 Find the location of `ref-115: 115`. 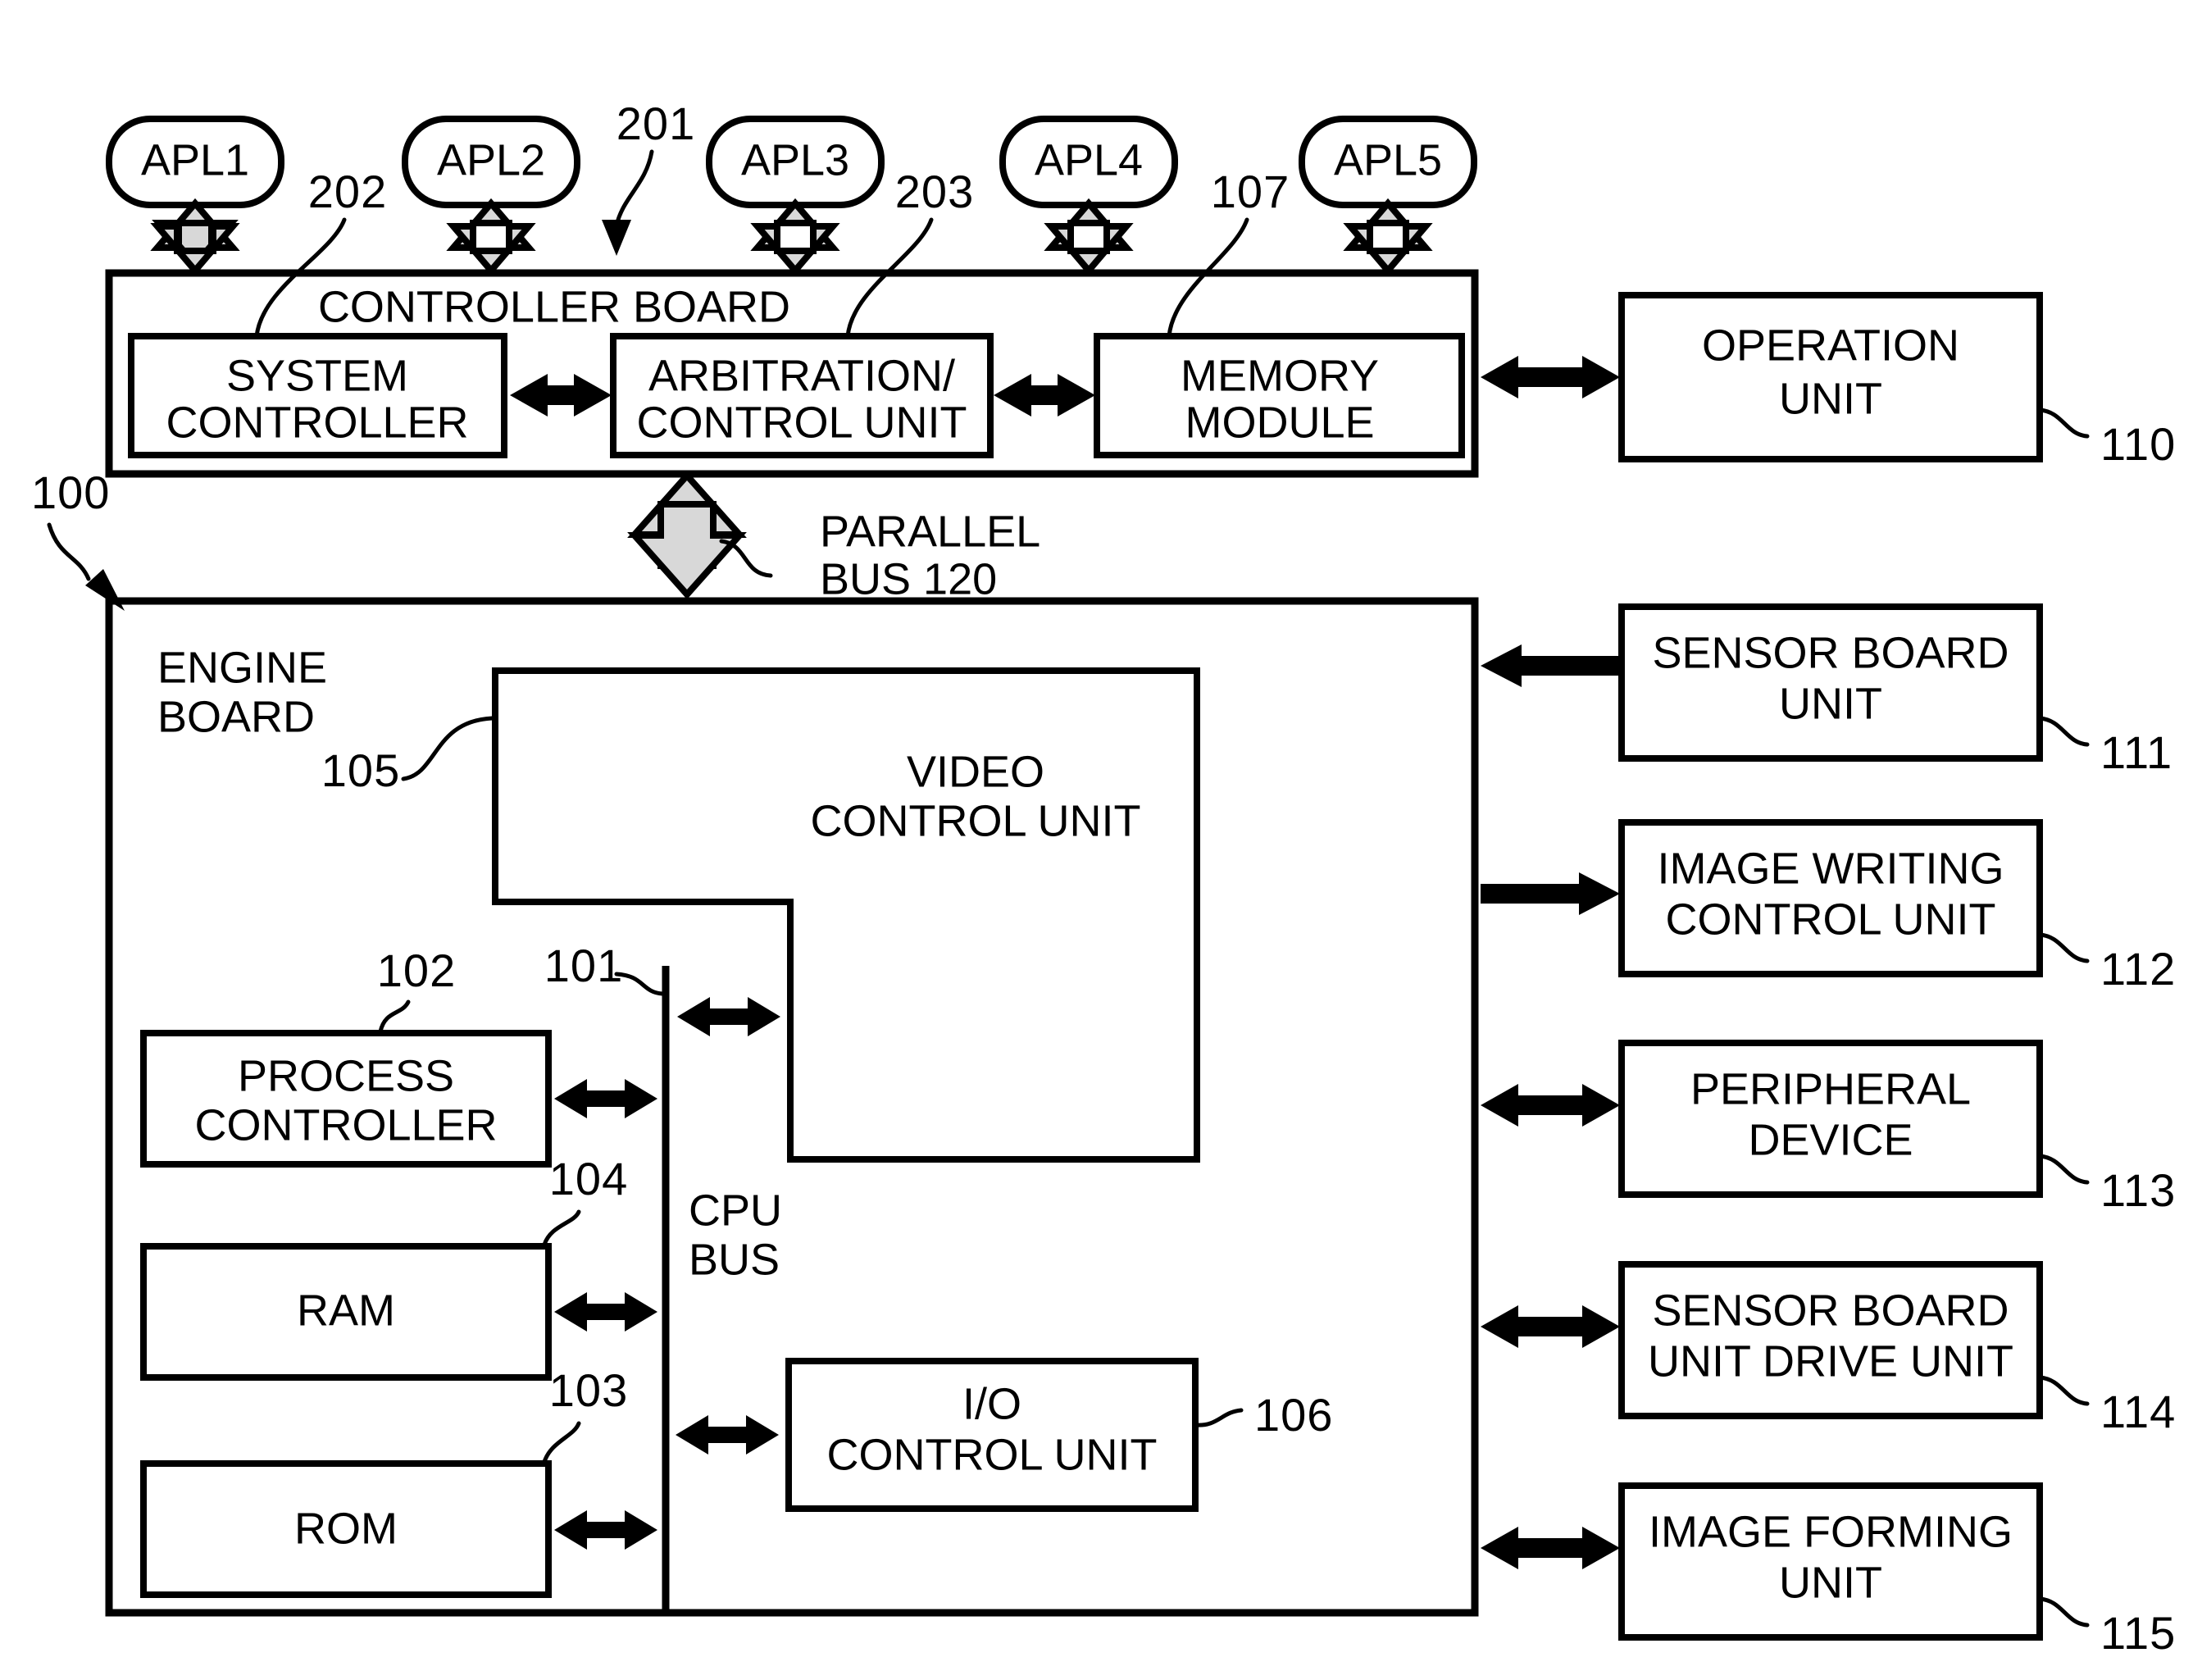

ref-115: 115 is located at coordinates (2138, 1633).